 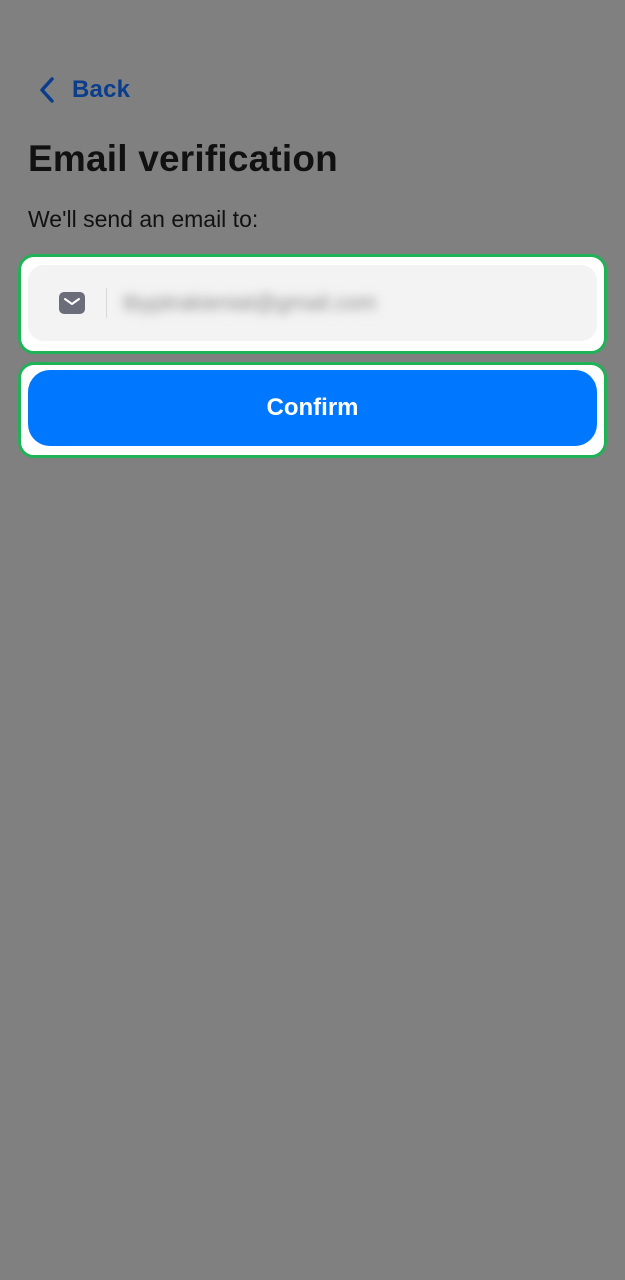 What do you see at coordinates (312, 408) in the screenshot?
I see `confirm-button: Confirm` at bounding box center [312, 408].